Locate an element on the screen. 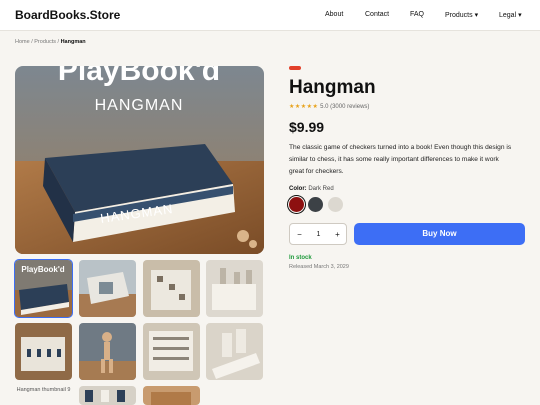  quantity-decrease-button: − is located at coordinates (299, 234).